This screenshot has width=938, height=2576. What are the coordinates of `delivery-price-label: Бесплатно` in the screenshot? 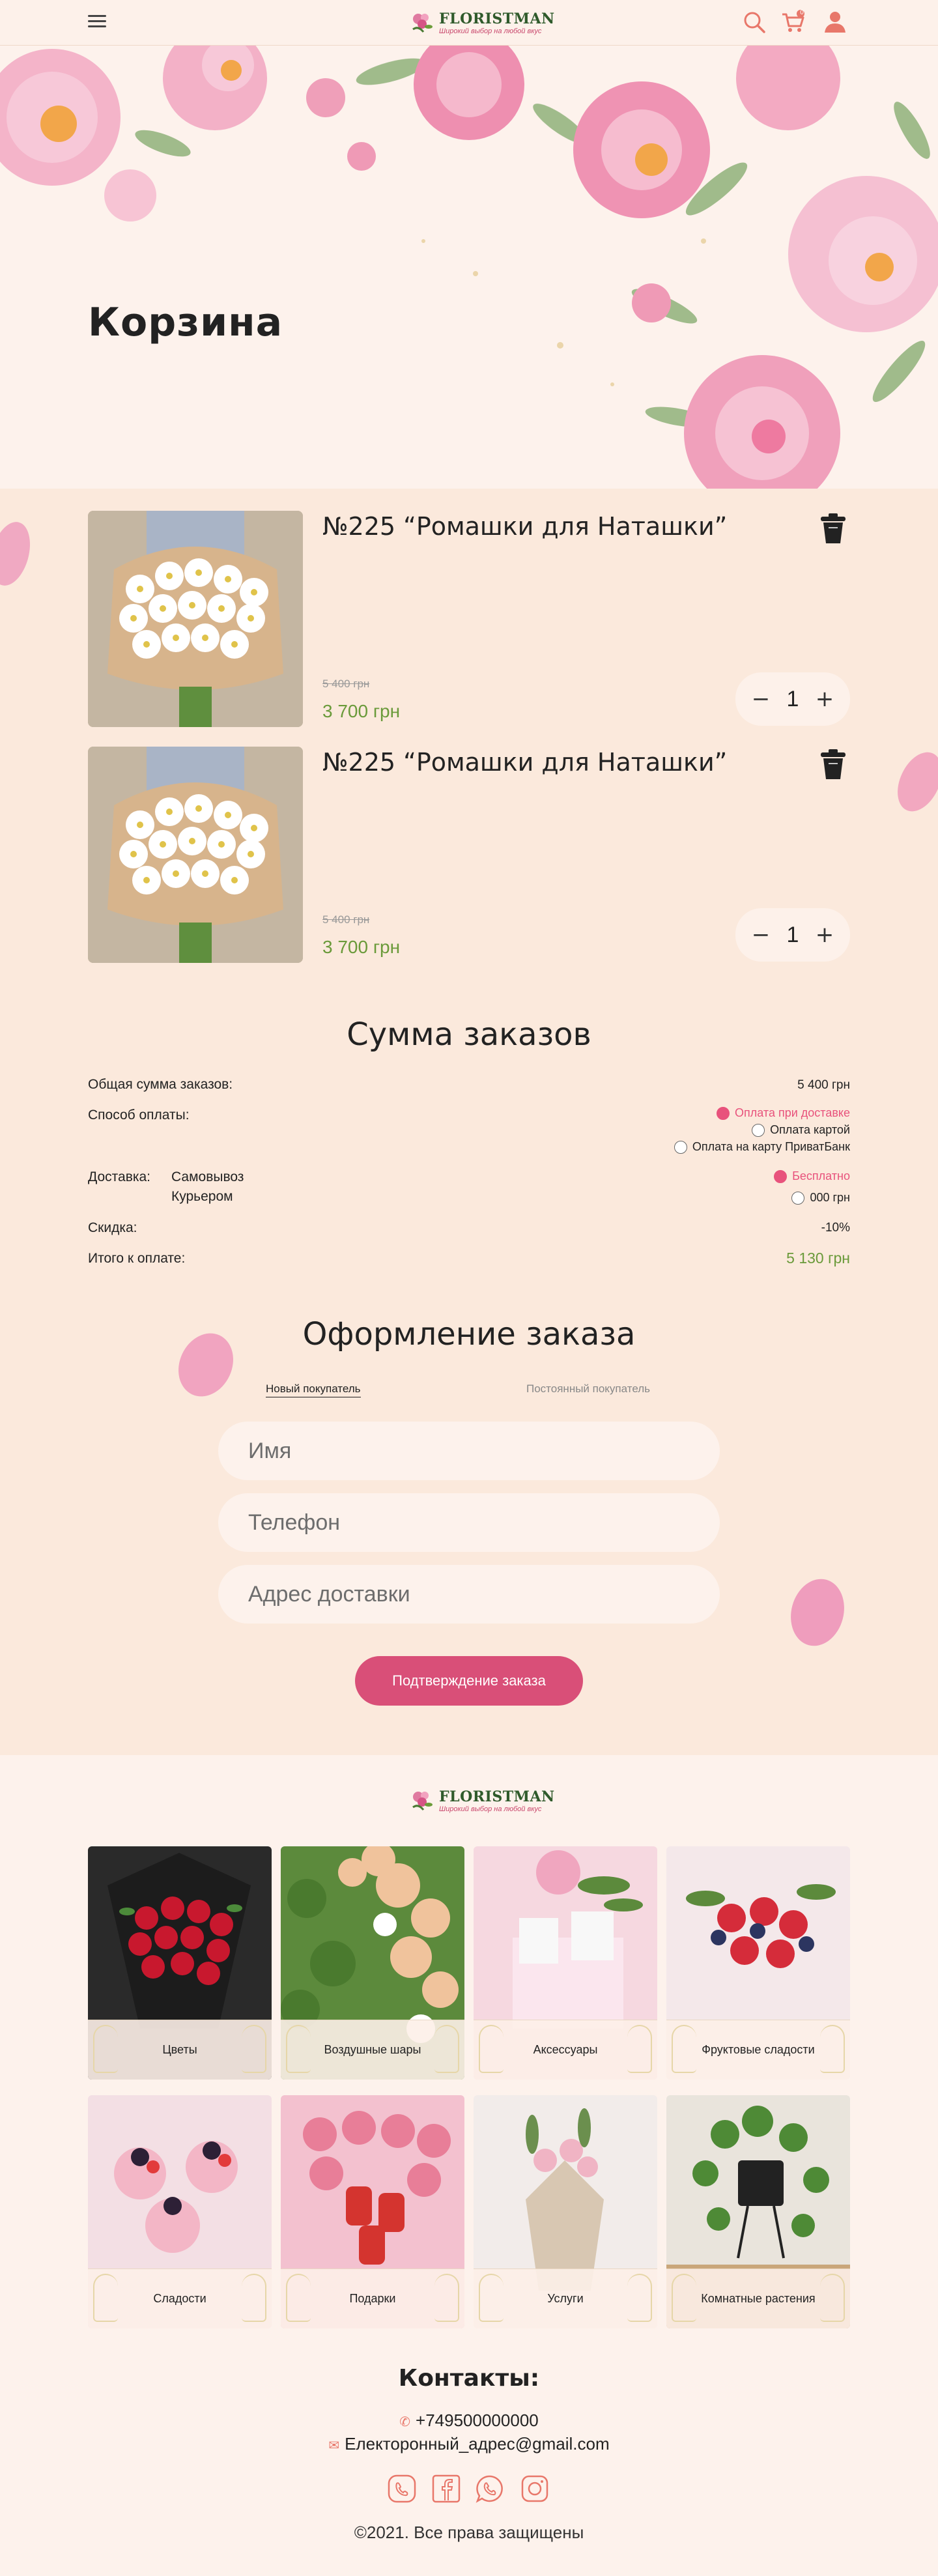 It's located at (821, 1175).